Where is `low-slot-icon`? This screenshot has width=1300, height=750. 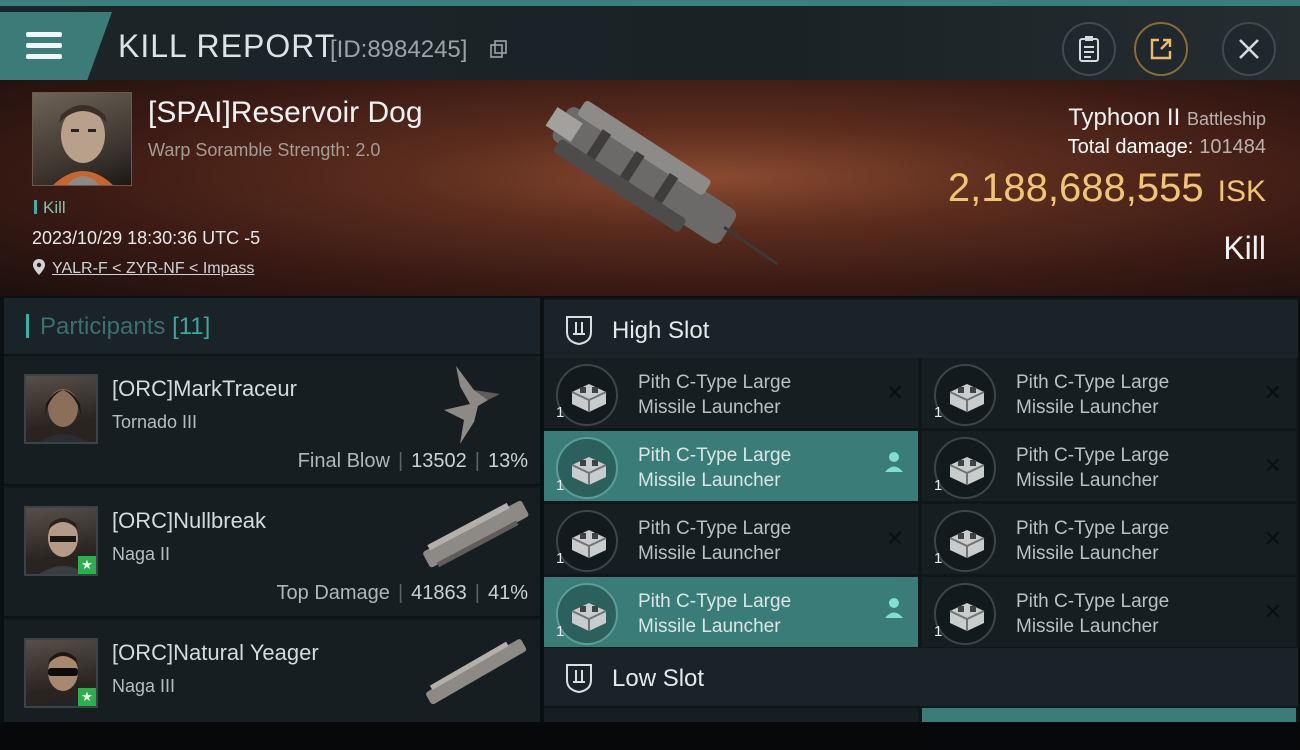 low-slot-icon is located at coordinates (579, 679).